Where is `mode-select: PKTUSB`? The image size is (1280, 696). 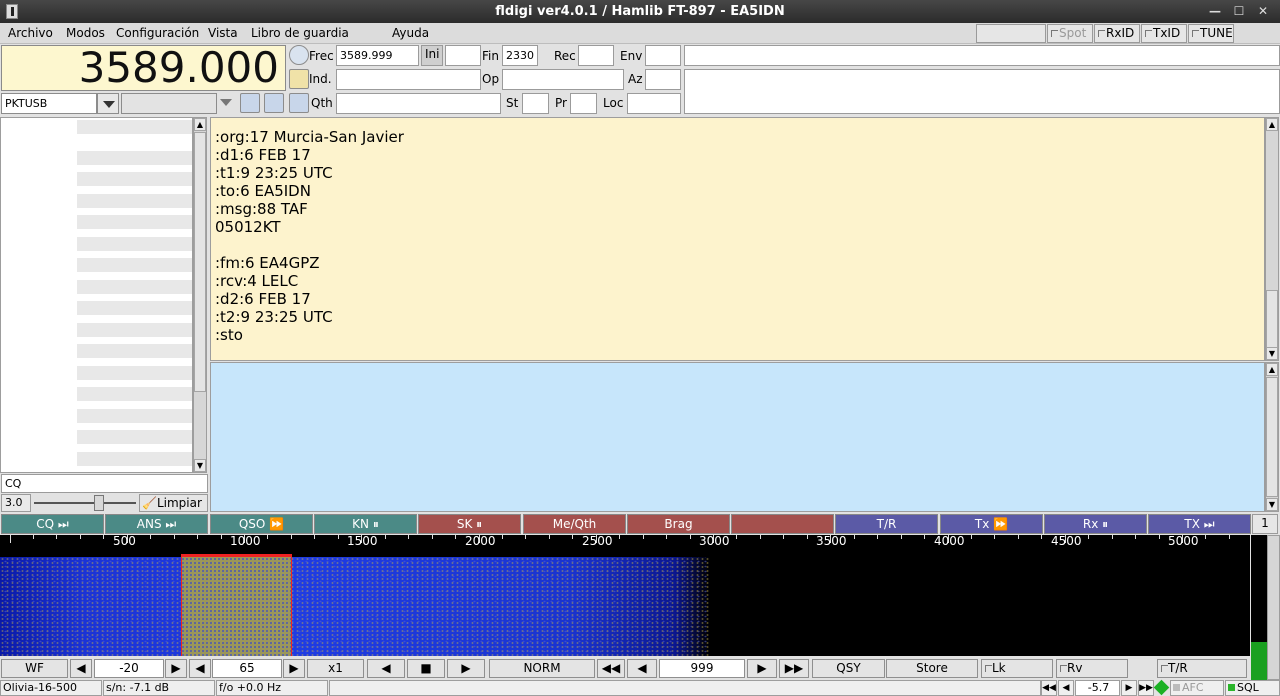
mode-select: PKTUSB is located at coordinates (49, 103).